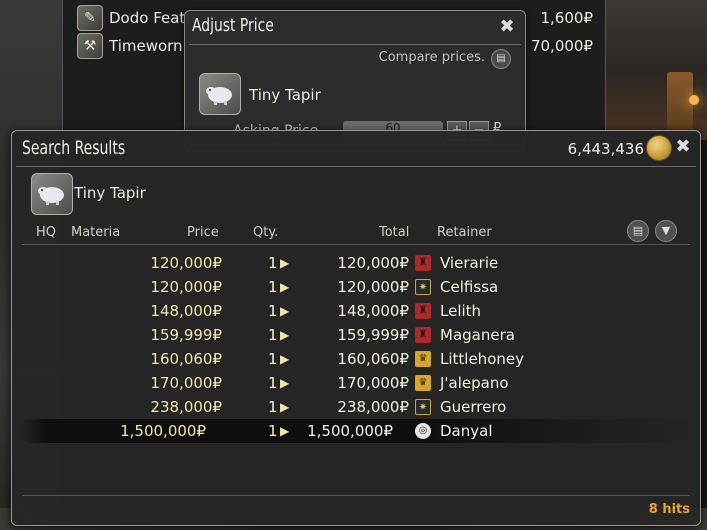  I want to click on table-row: 120,000₽ 1 ▶ 120,000₽ ✷ Celfissa, so click(356, 287).